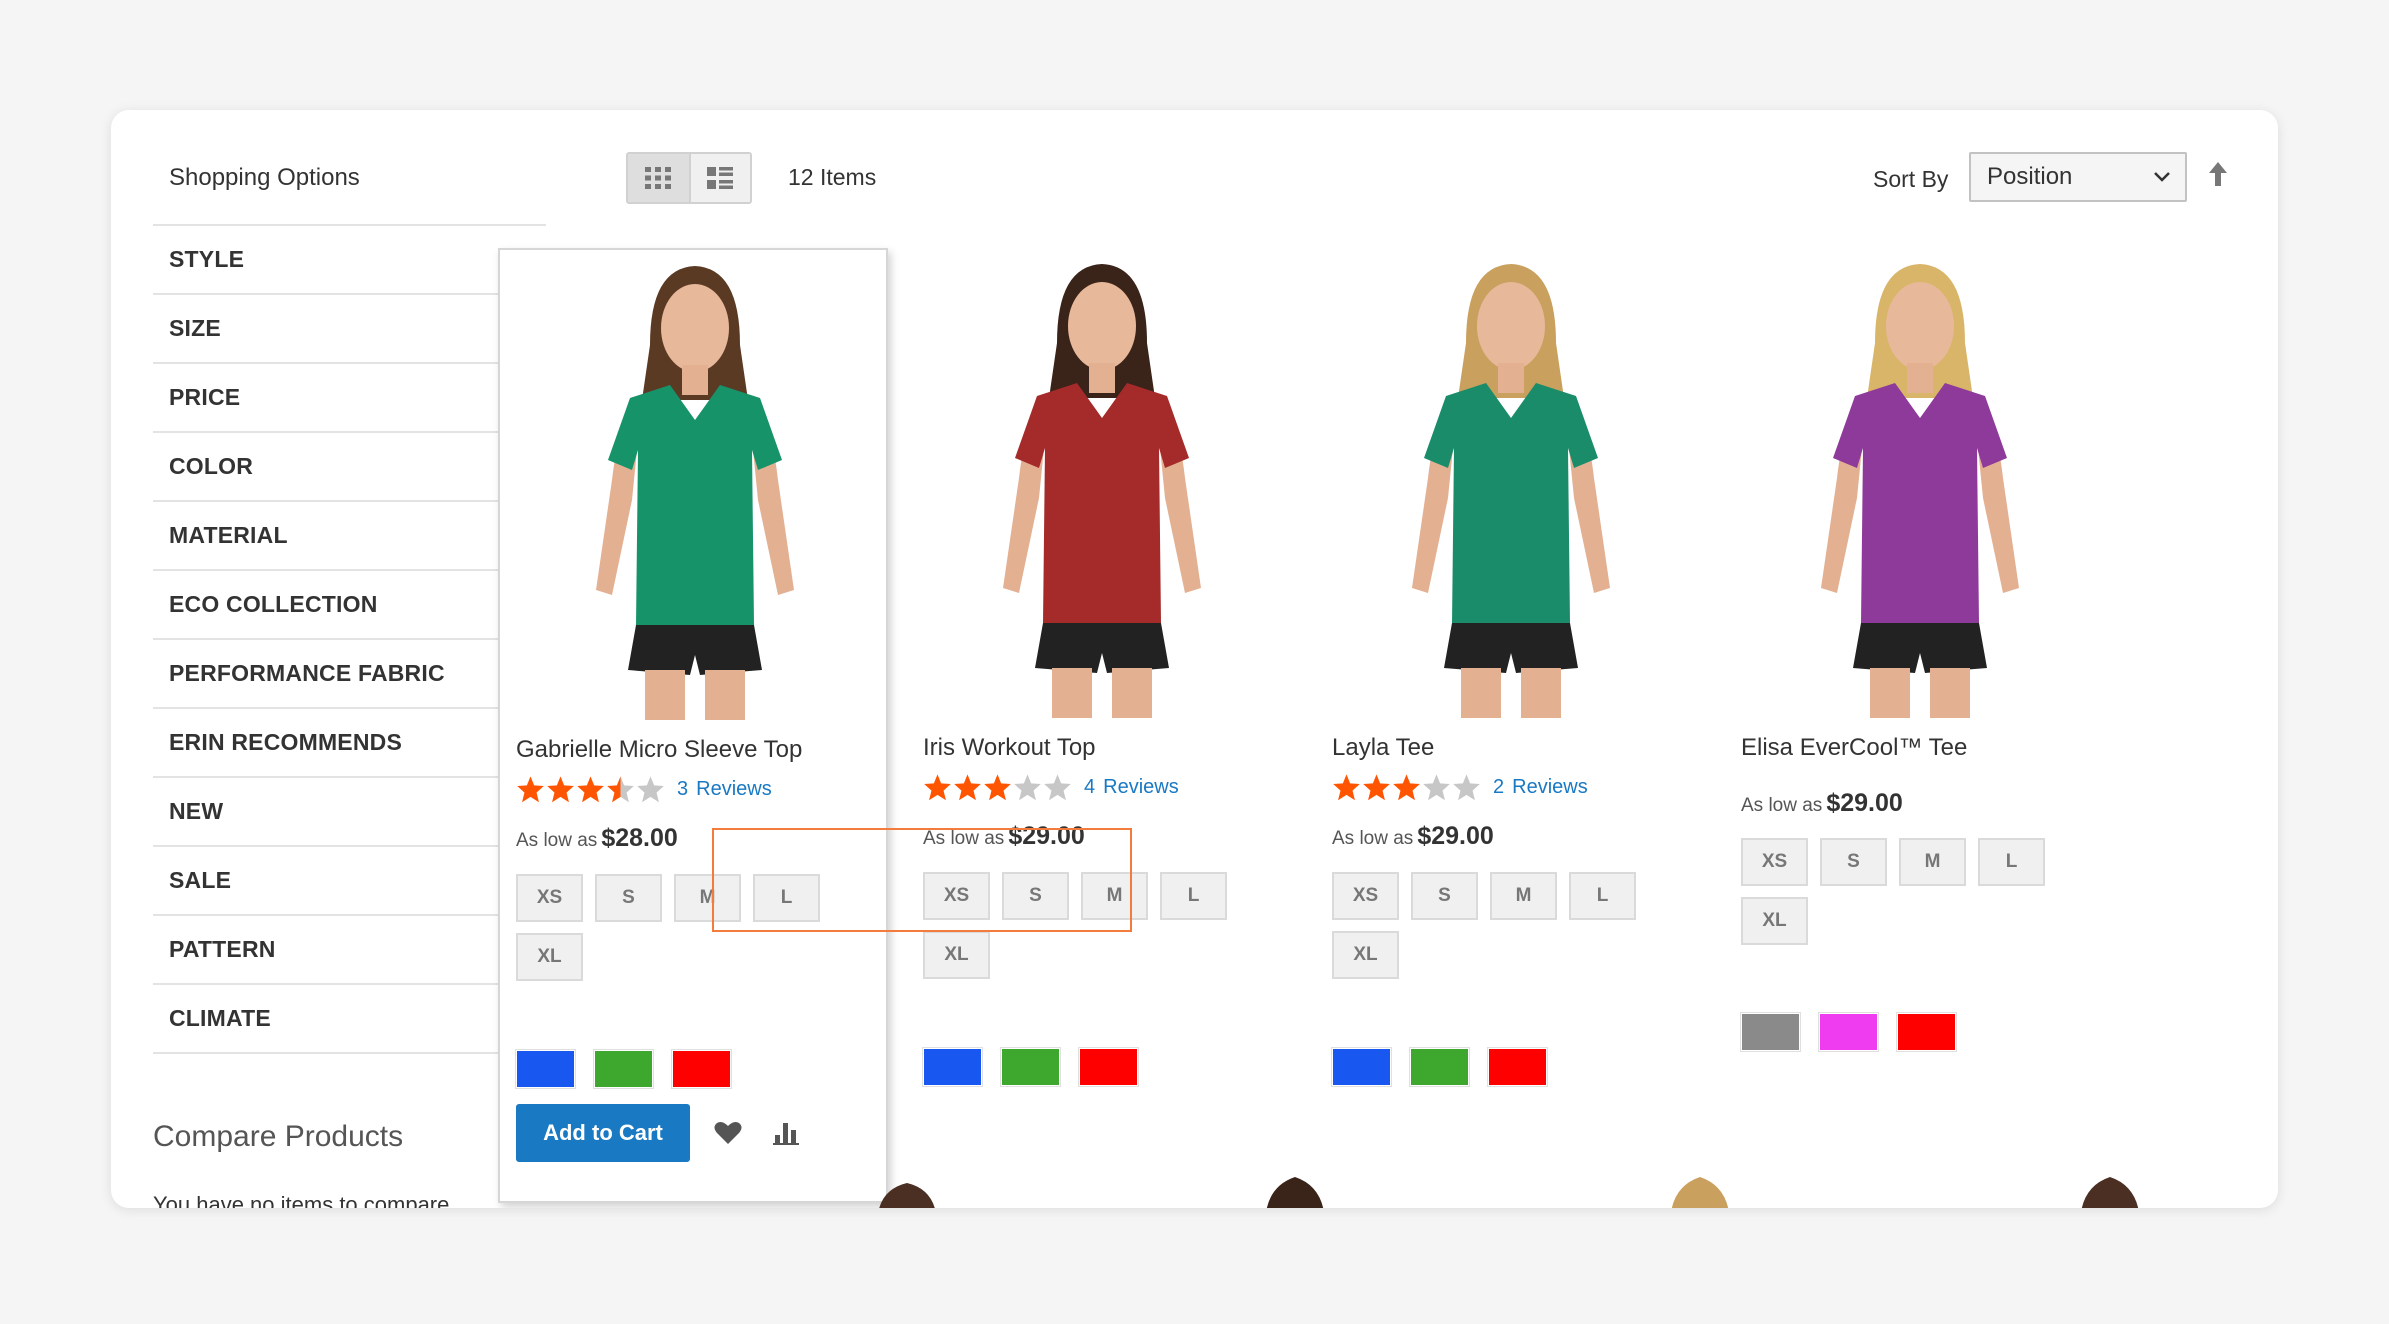 The width and height of the screenshot is (2389, 1324). I want to click on filter-color: COLOR, so click(349, 467).